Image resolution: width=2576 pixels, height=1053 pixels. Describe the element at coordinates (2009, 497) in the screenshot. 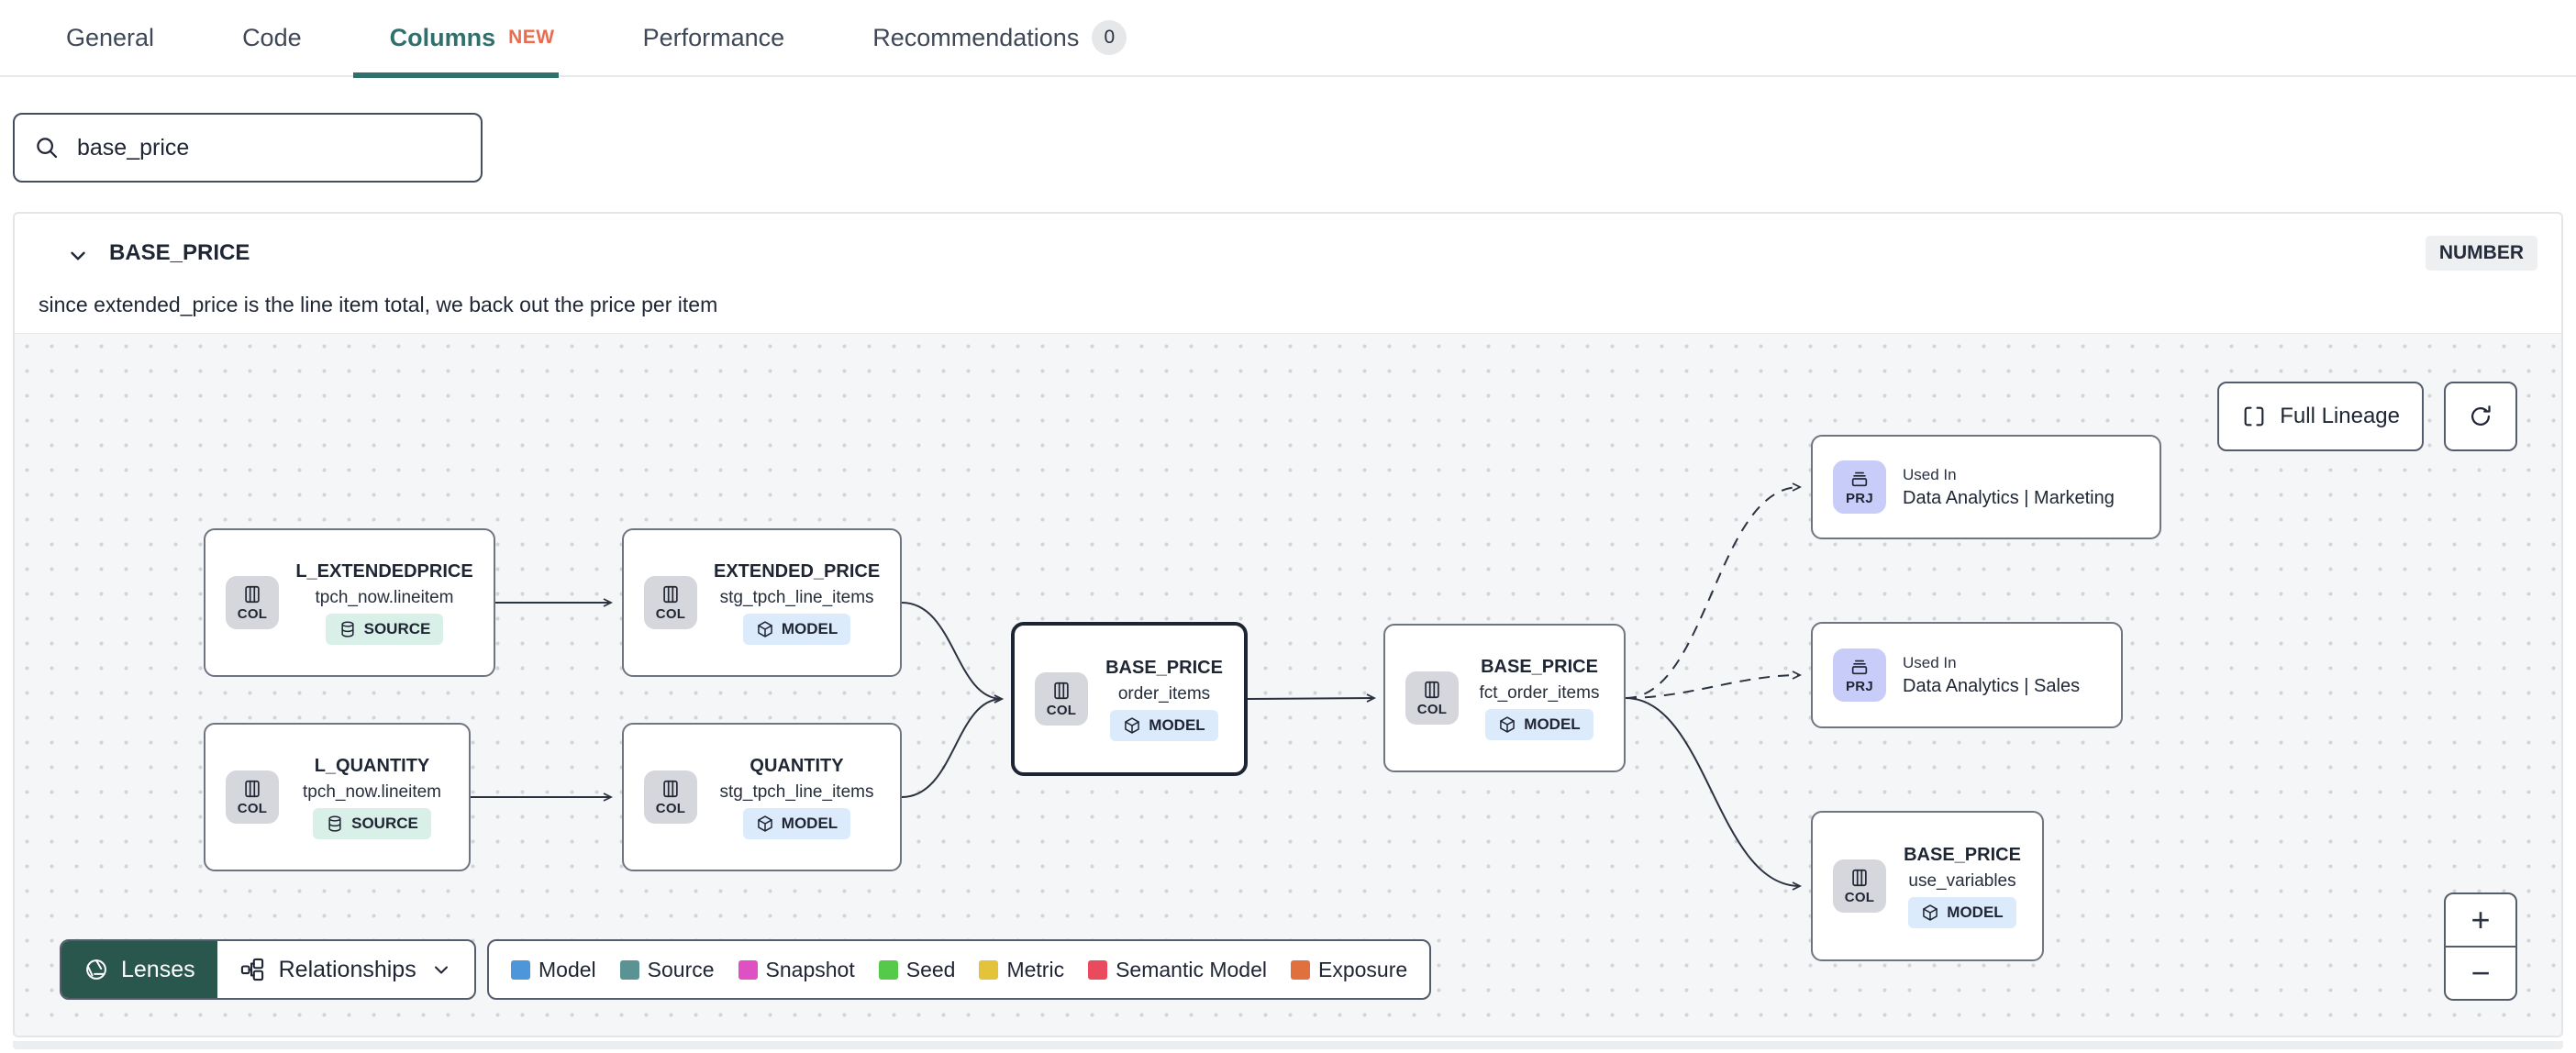

I see `node-title: Data Analytics | Marketing` at that location.